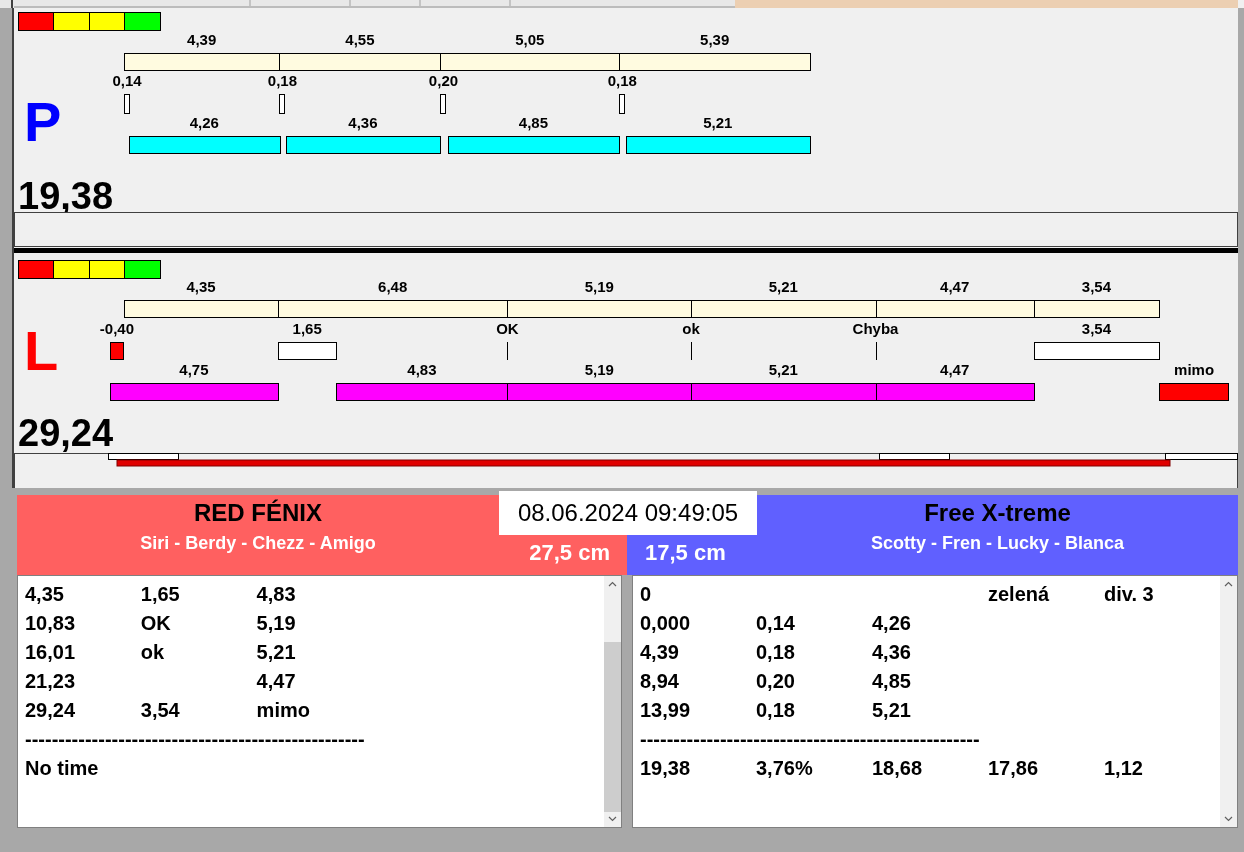 The width and height of the screenshot is (1244, 852). I want to click on team-members: Scotty - Fren - Lucky - Blanca, so click(997, 543).